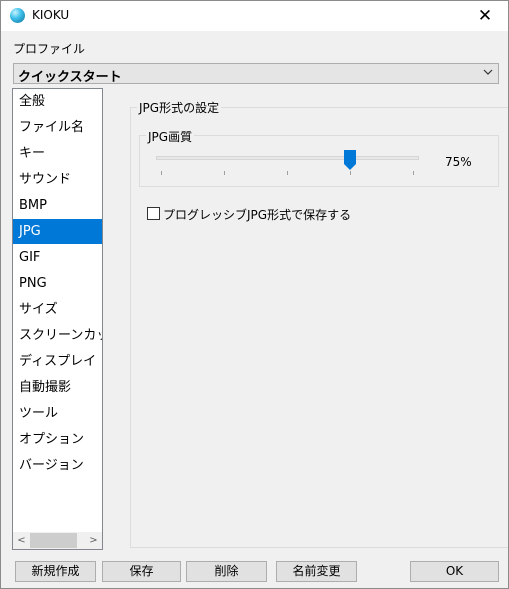 This screenshot has width=509, height=589. What do you see at coordinates (57, 153) in the screenshot?
I see `nav-item: キー` at bounding box center [57, 153].